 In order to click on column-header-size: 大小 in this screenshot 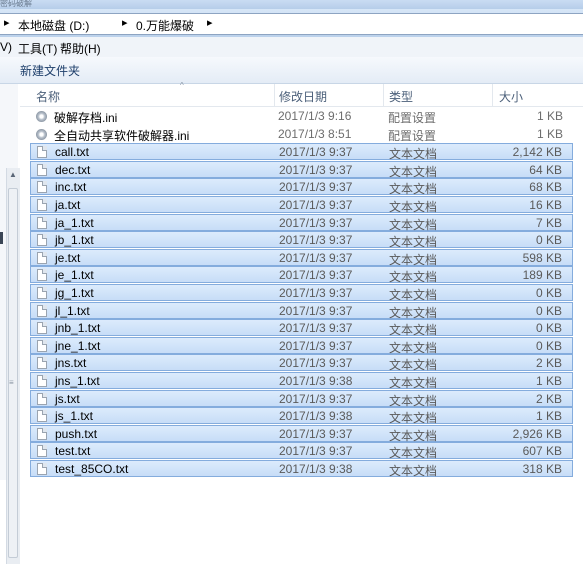, I will do `click(511, 96)`.